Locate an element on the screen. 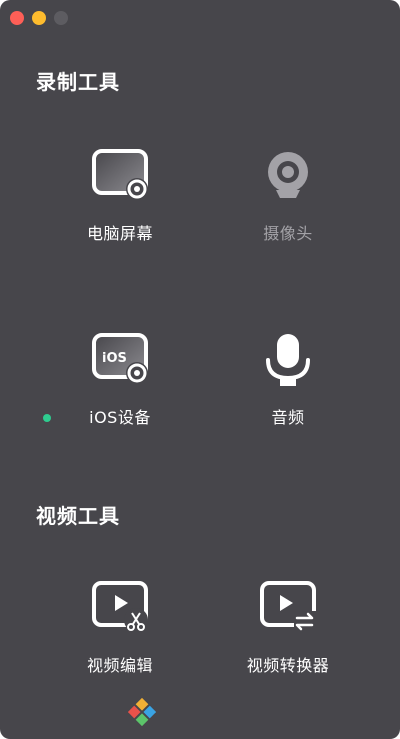 The height and width of the screenshot is (739, 400). webcam-tool: 摄像头 is located at coordinates (288, 201).